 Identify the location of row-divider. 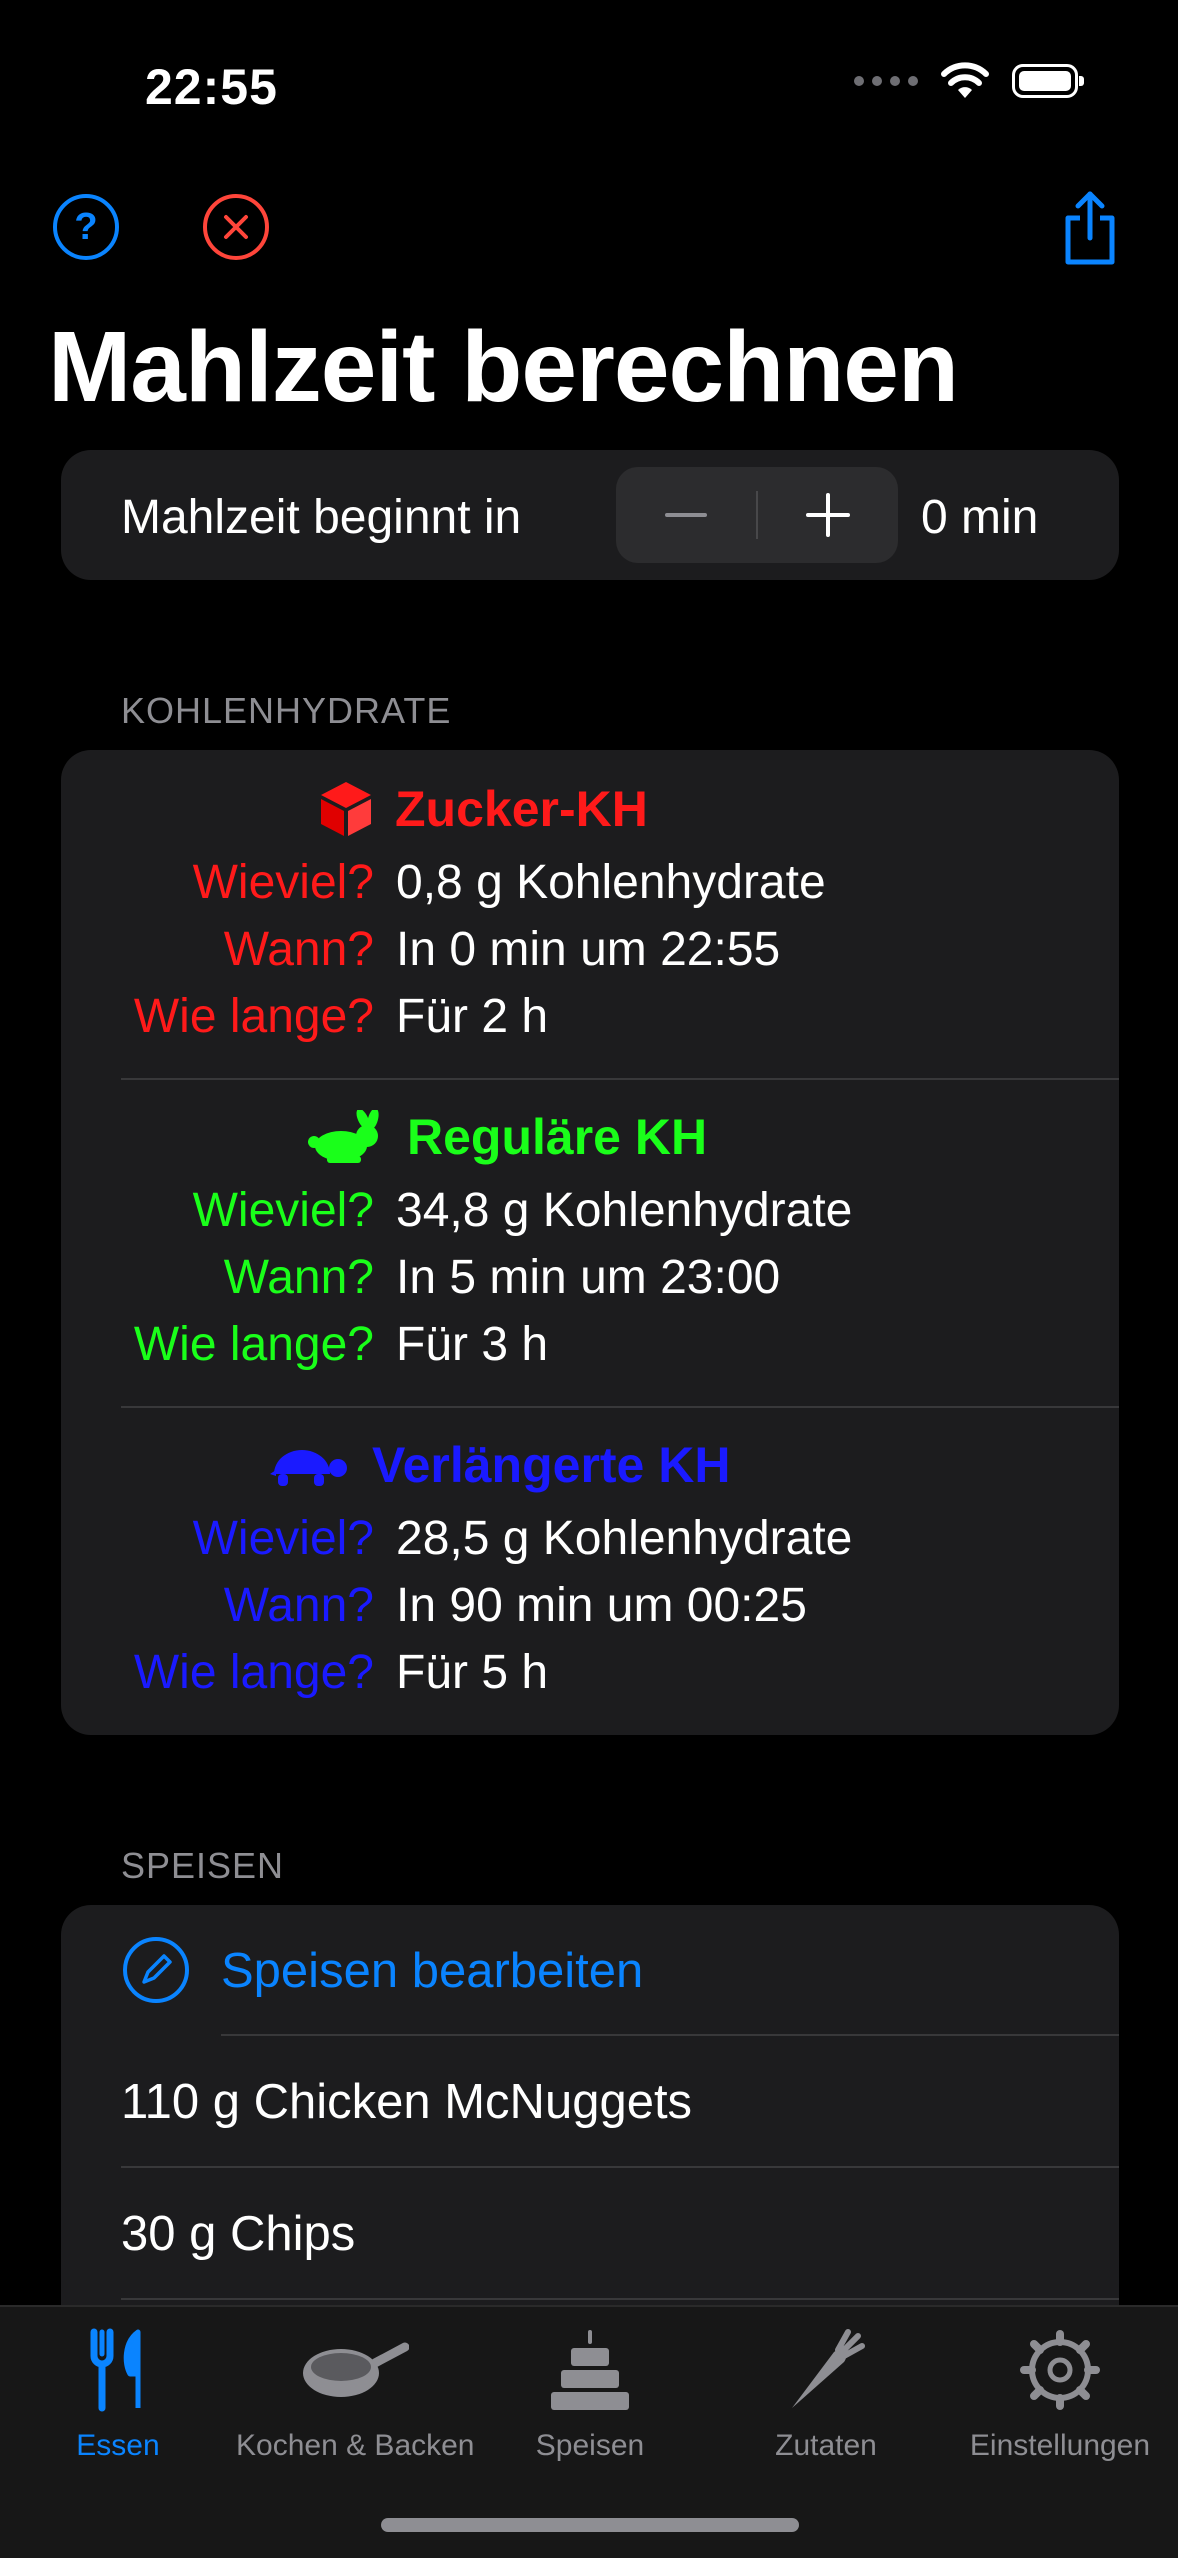
(620, 2299).